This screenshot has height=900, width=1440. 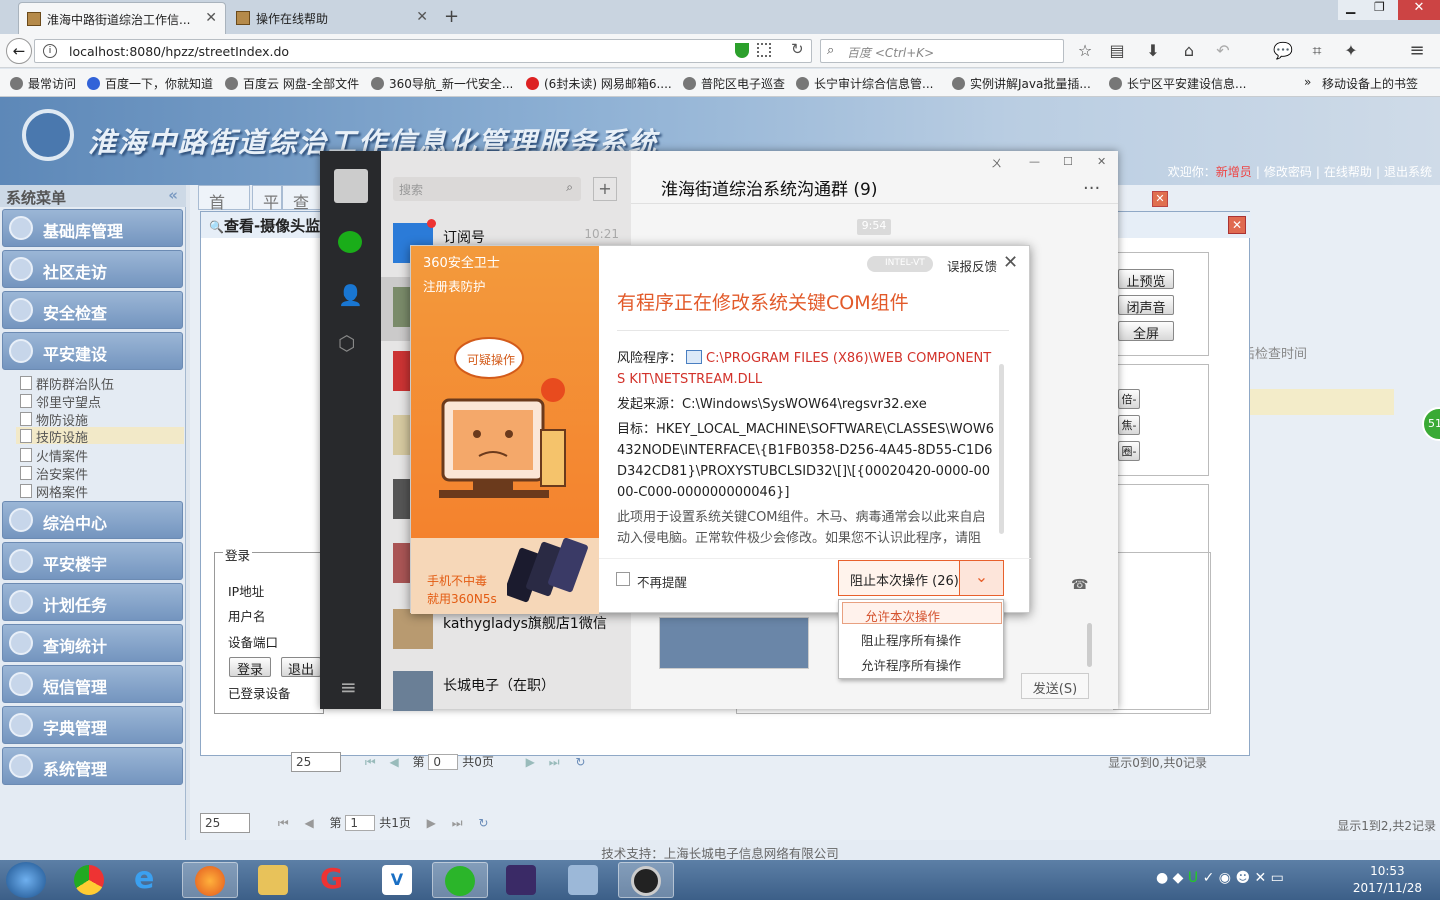 What do you see at coordinates (423, 51) in the screenshot?
I see `url-bar: i localhost:8080/hpzz/streetIndex.do ↻` at bounding box center [423, 51].